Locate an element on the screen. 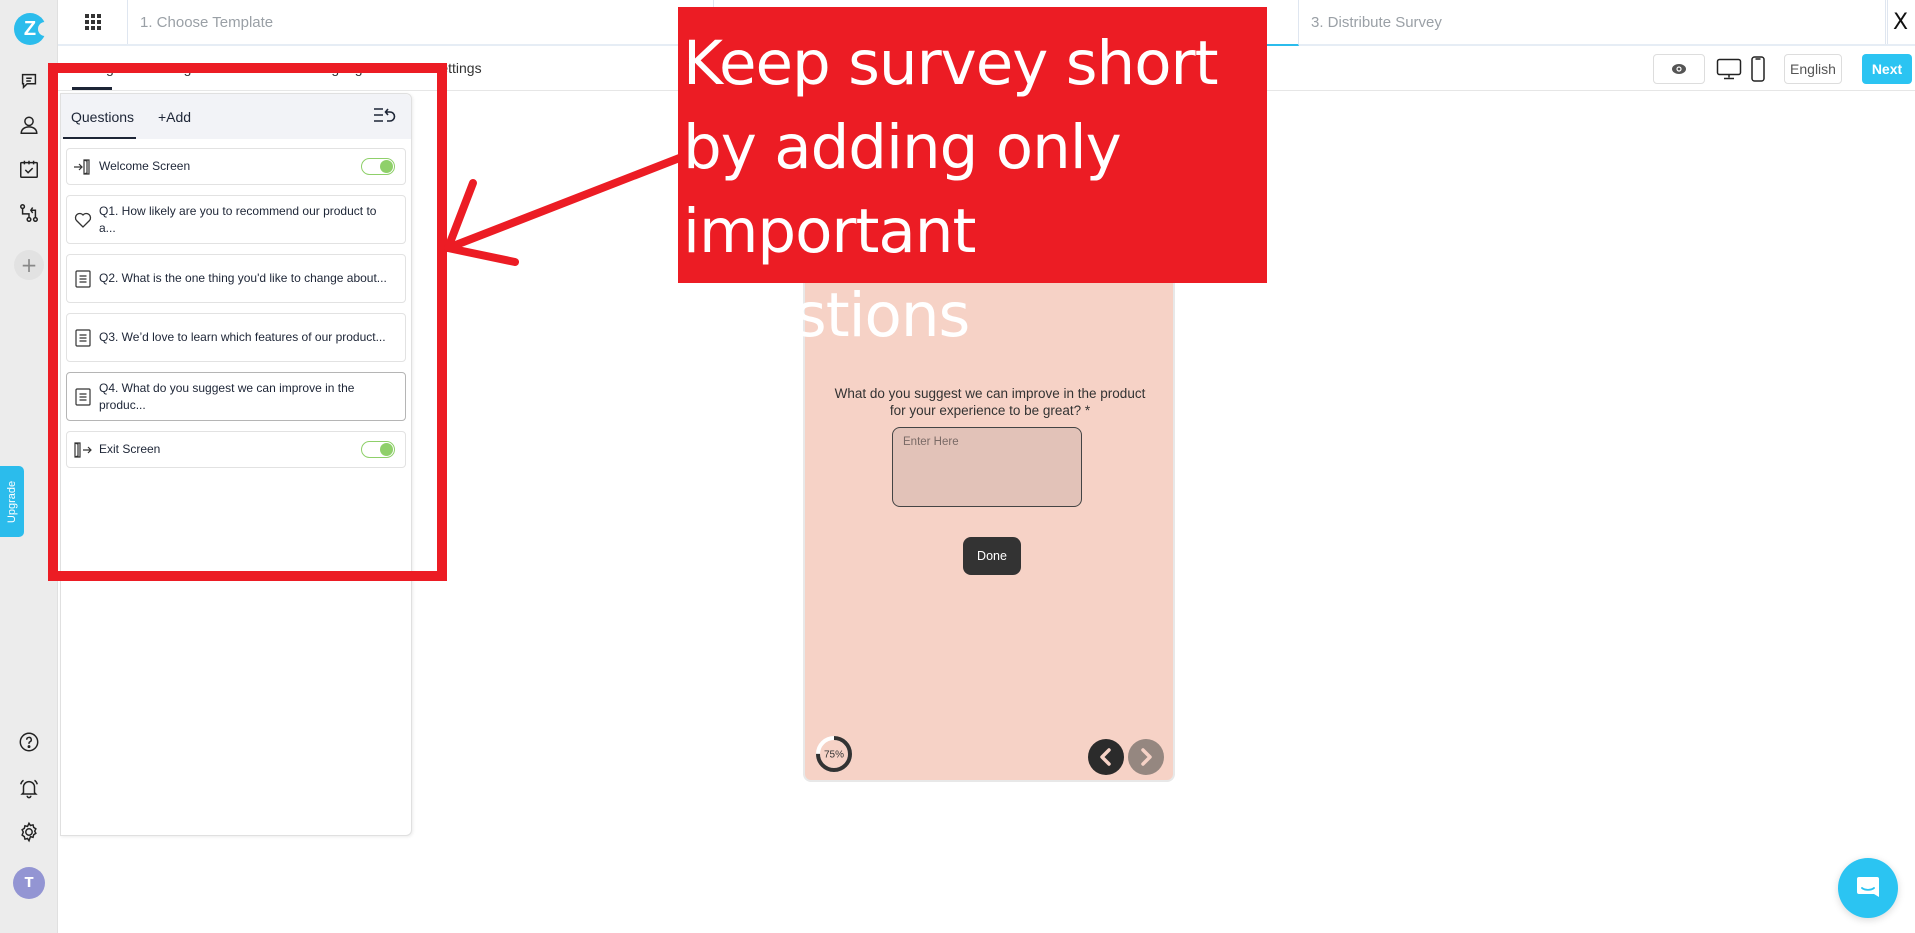  user-icon is located at coordinates (29, 125).